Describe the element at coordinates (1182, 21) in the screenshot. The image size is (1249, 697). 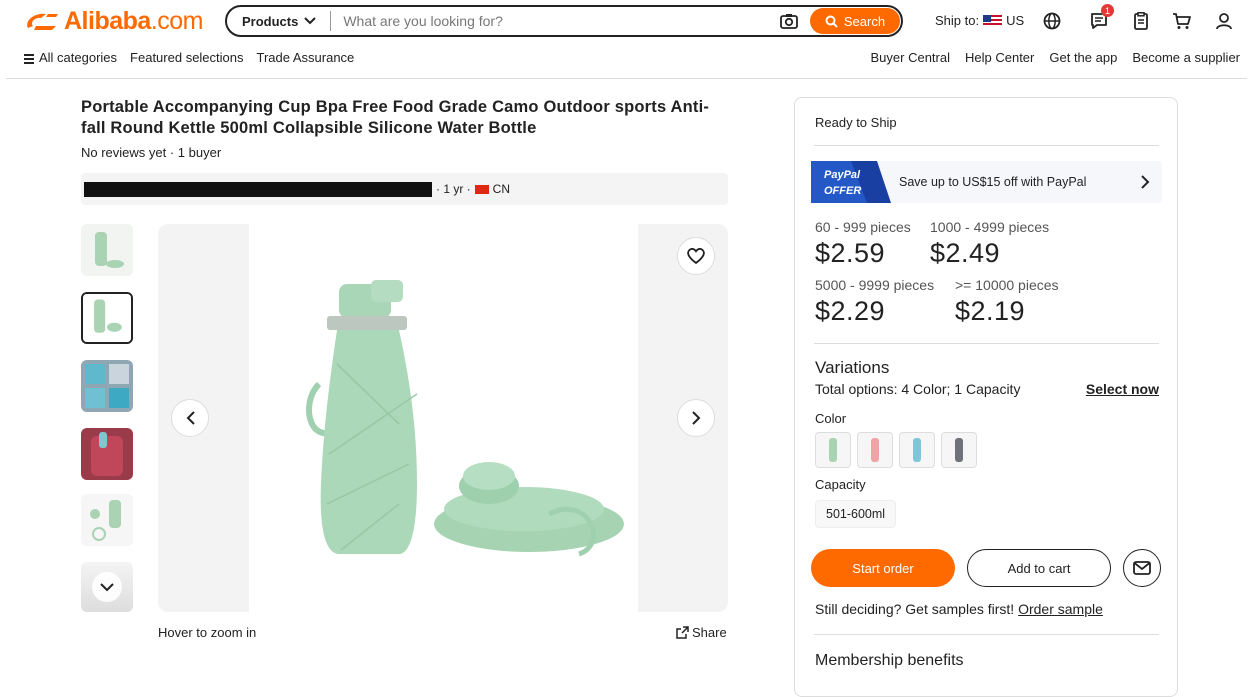
I see `cart-icon` at that location.